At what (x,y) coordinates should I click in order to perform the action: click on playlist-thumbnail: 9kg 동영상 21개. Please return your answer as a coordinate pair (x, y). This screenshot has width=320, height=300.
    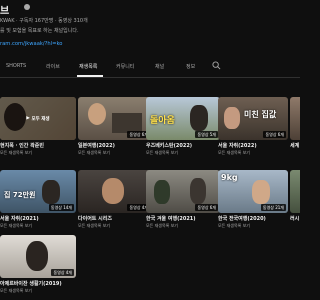
    Looking at the image, I should click on (253, 191).